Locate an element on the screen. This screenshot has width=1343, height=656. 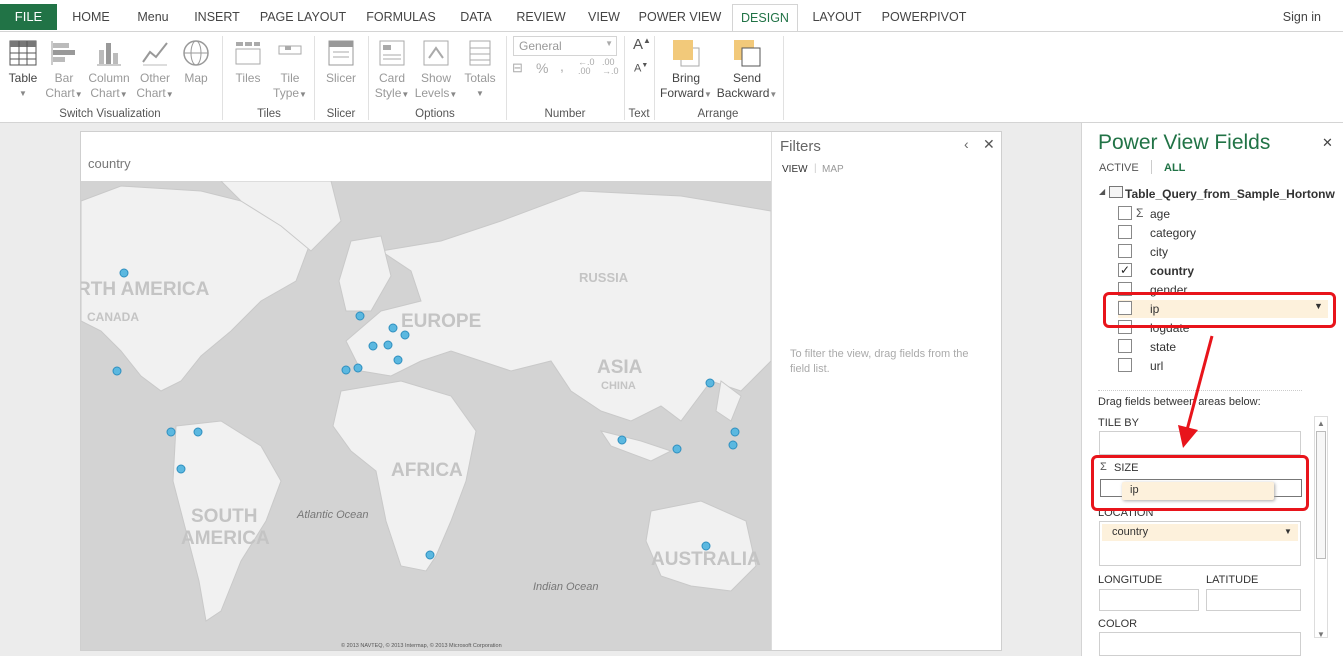
tab-home: HOME is located at coordinates (91, 17).